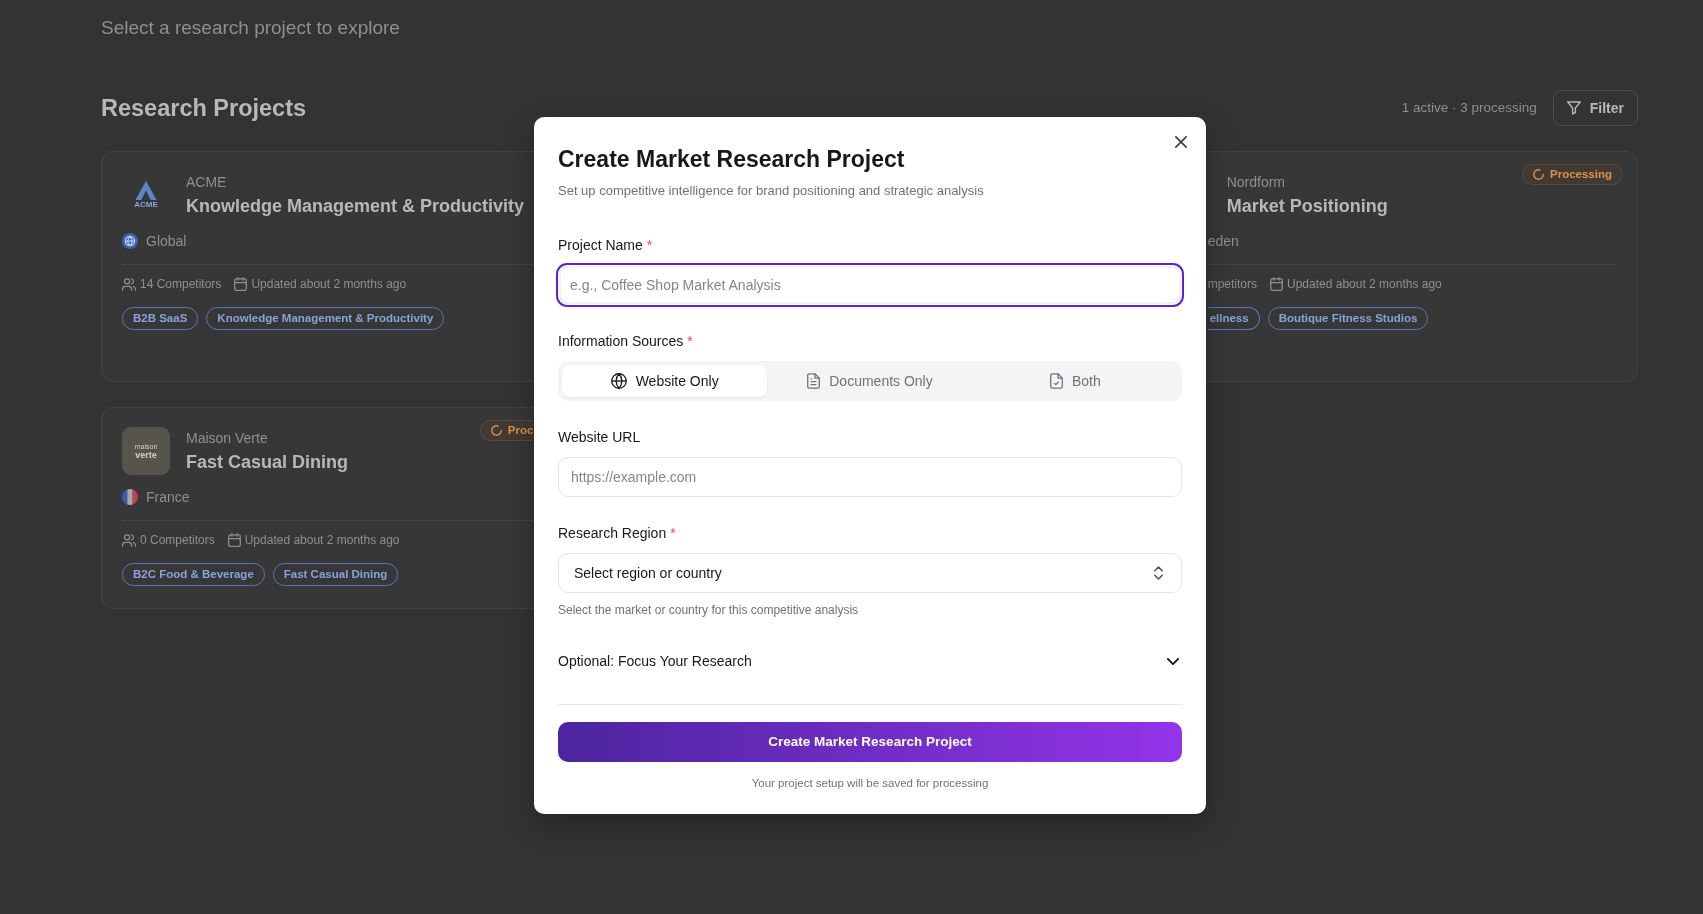 The height and width of the screenshot is (914, 1703). What do you see at coordinates (870, 742) in the screenshot?
I see `submit-button: Create Market Research Project` at bounding box center [870, 742].